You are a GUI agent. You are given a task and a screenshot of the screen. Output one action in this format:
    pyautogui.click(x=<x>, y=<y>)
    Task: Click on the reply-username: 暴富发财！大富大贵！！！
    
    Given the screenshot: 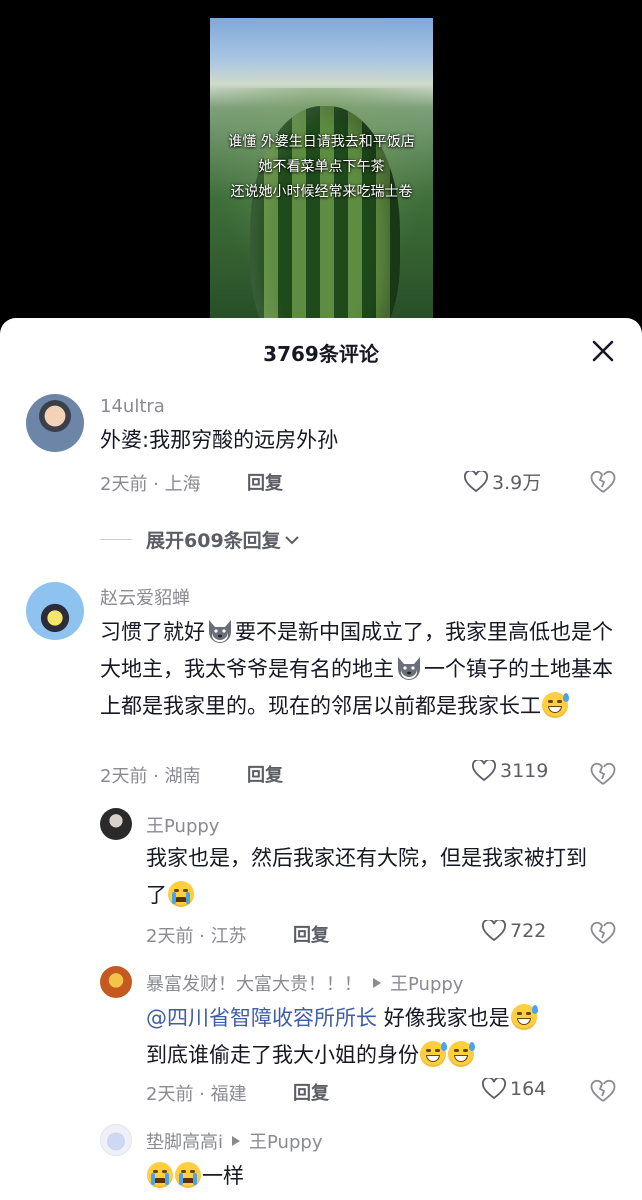 What is the action you would take?
    pyautogui.click(x=254, y=983)
    